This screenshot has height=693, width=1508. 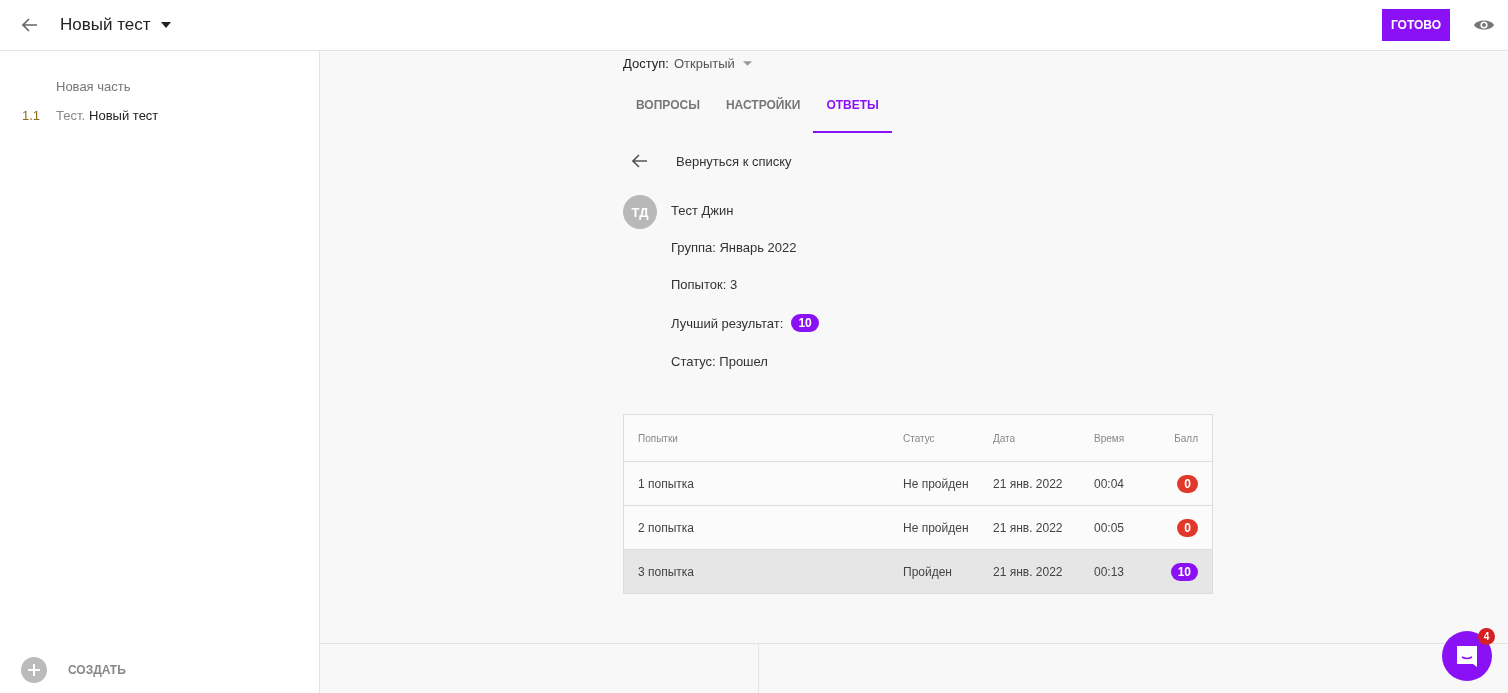 I want to click on caret-icon, so click(x=165, y=25).